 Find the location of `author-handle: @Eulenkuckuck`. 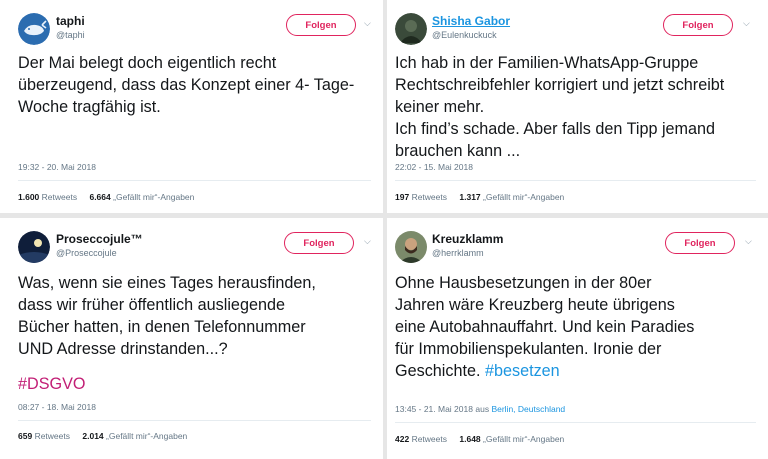

author-handle: @Eulenkuckuck is located at coordinates (464, 35).